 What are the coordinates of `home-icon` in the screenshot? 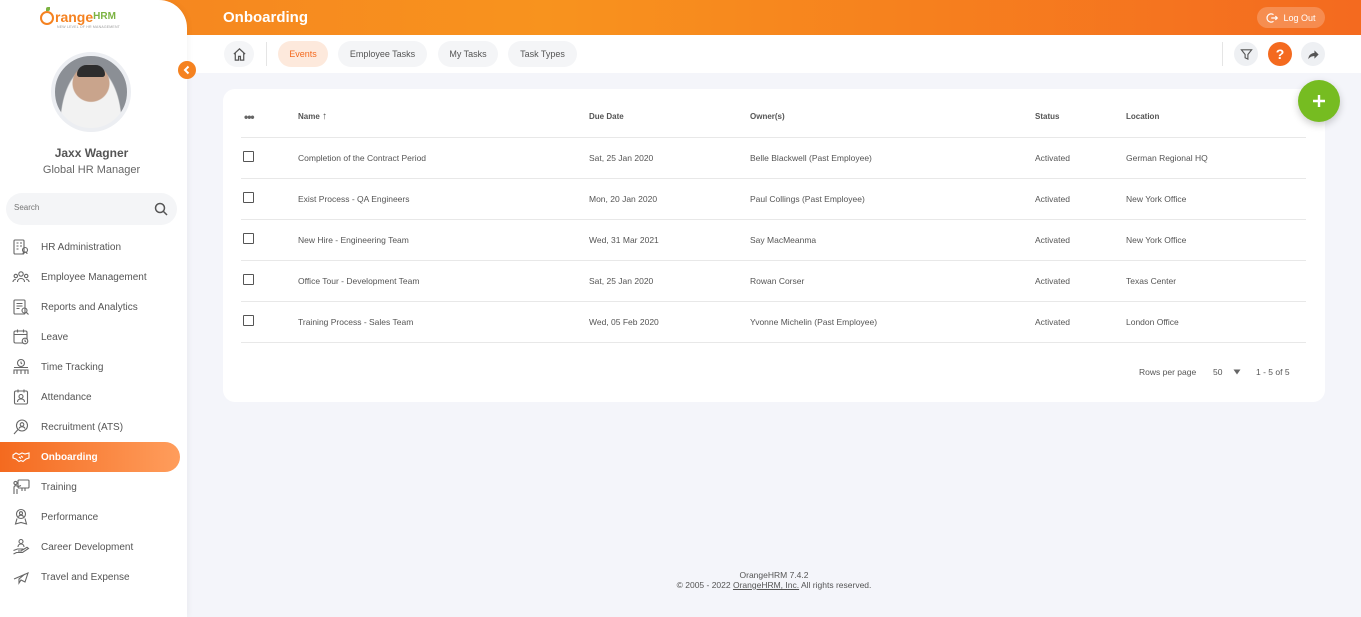 It's located at (239, 54).